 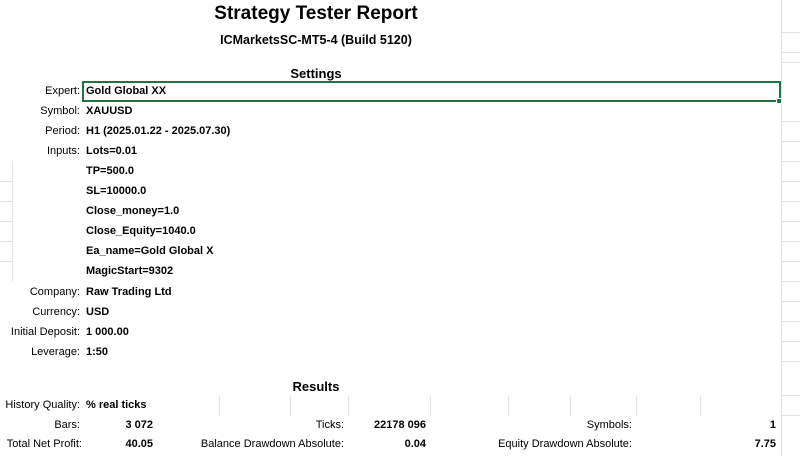 What do you see at coordinates (60, 111) in the screenshot?
I see `symbol-label: Symbol:` at bounding box center [60, 111].